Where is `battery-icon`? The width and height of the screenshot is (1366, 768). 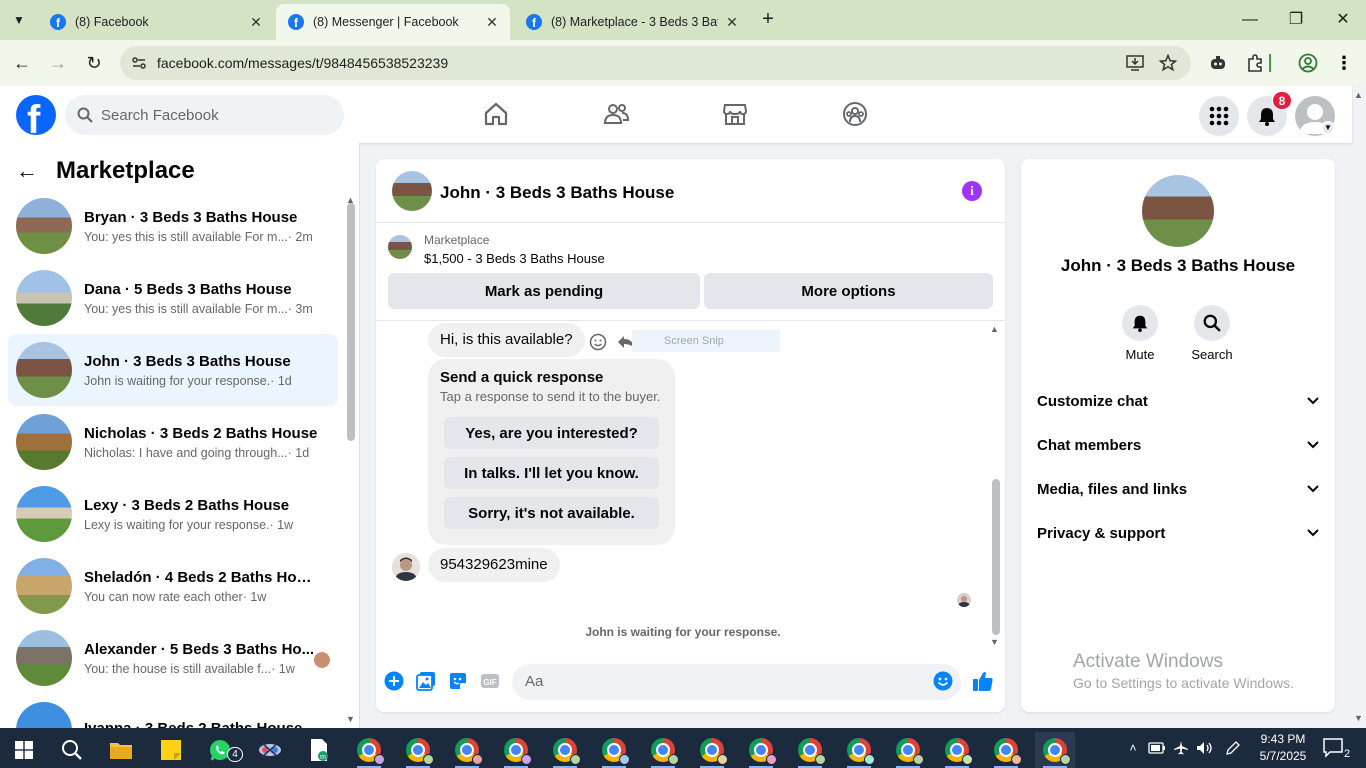
battery-icon is located at coordinates (1157, 748).